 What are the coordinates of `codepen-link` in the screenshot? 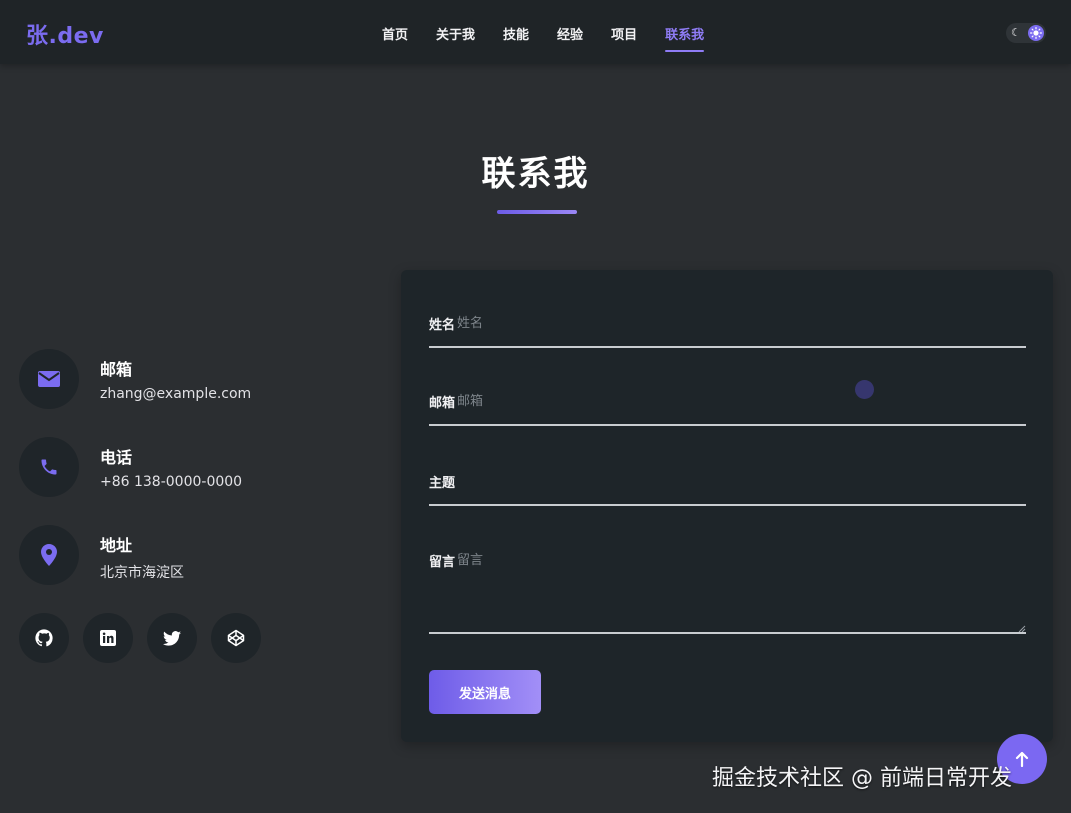 It's located at (236, 638).